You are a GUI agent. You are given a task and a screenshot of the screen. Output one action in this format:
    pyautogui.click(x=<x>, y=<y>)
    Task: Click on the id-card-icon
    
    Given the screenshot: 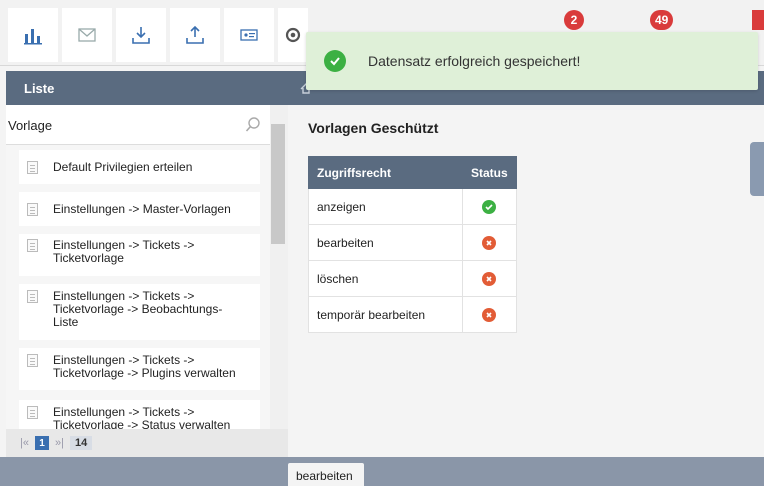 What is the action you would take?
    pyautogui.click(x=249, y=35)
    